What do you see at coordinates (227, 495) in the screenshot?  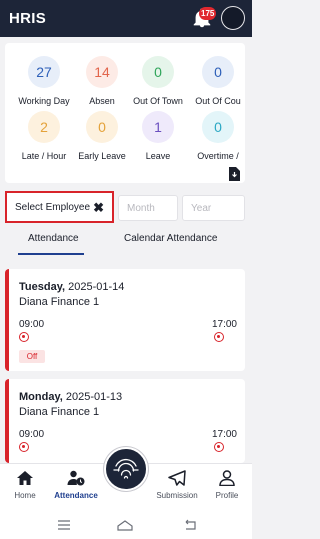 I see `nav-profile-label: Profile` at bounding box center [227, 495].